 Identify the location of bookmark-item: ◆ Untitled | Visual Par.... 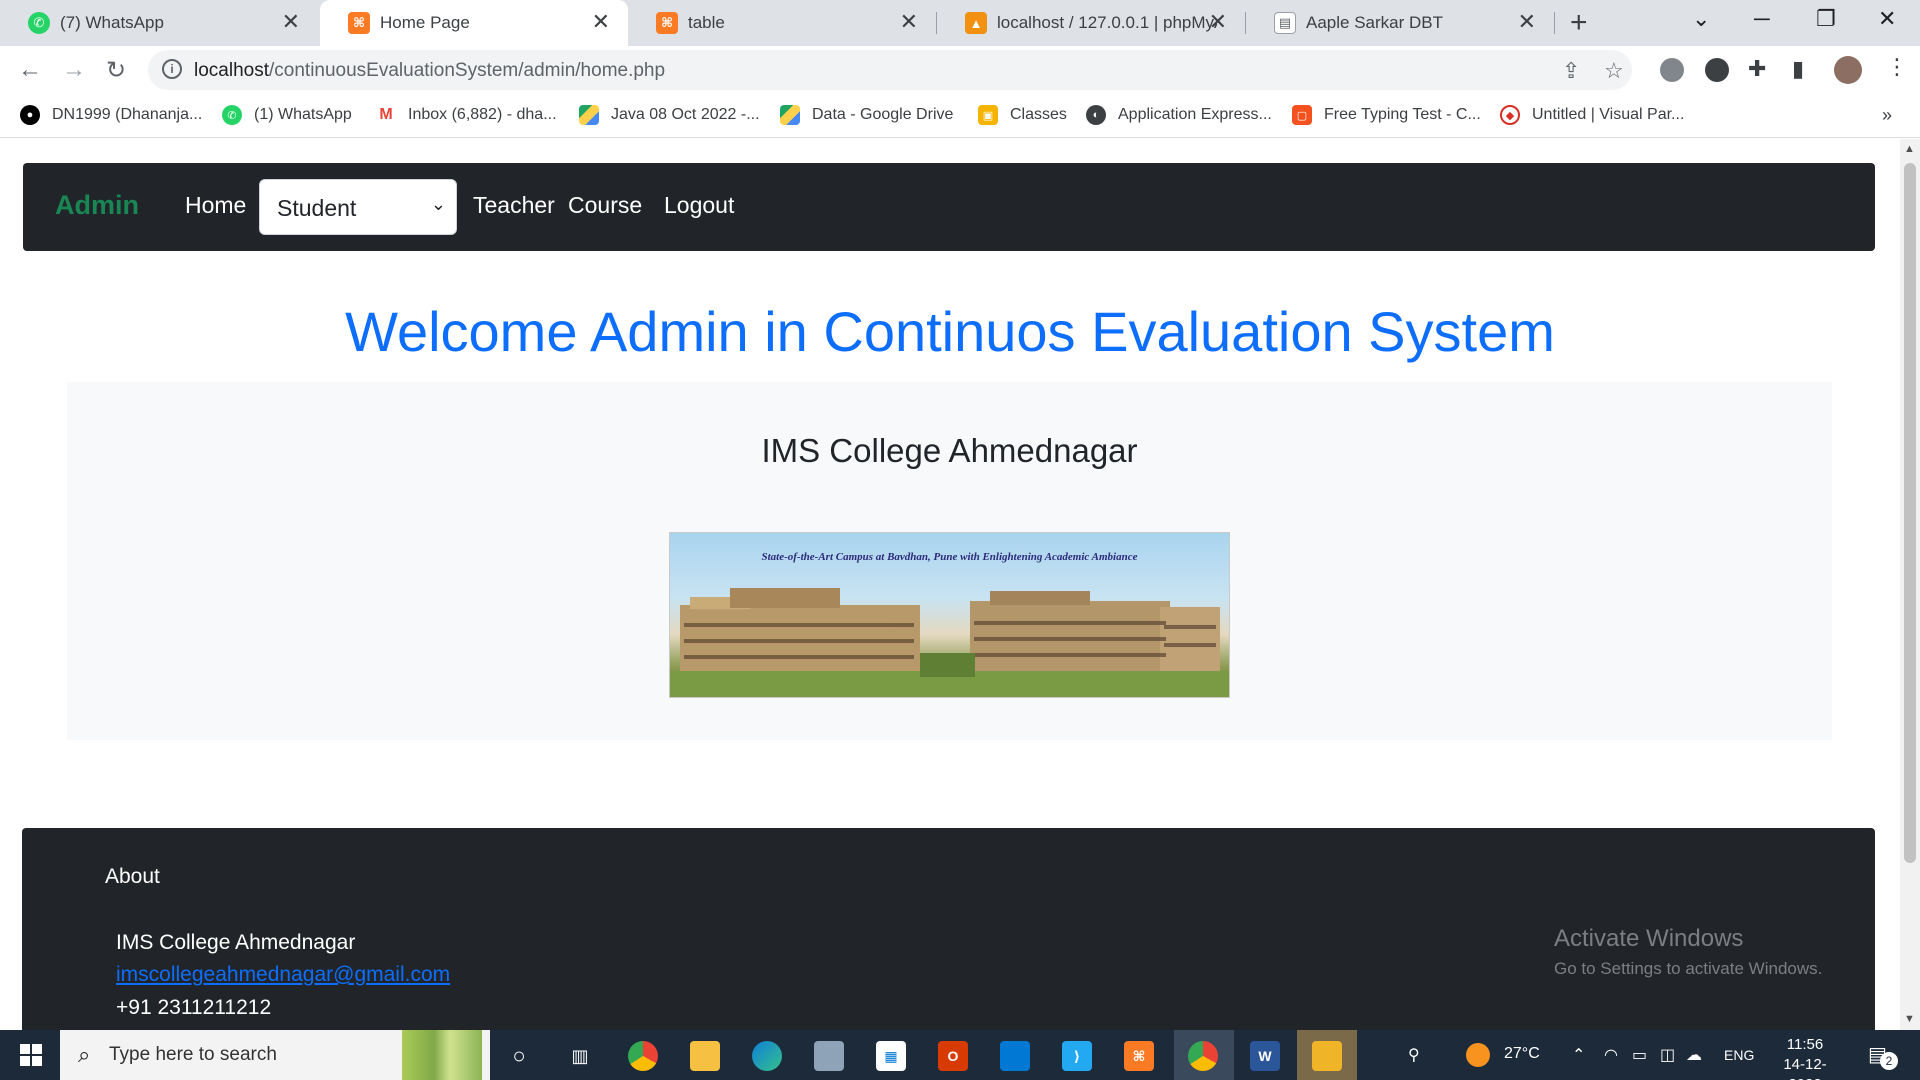
(1592, 115).